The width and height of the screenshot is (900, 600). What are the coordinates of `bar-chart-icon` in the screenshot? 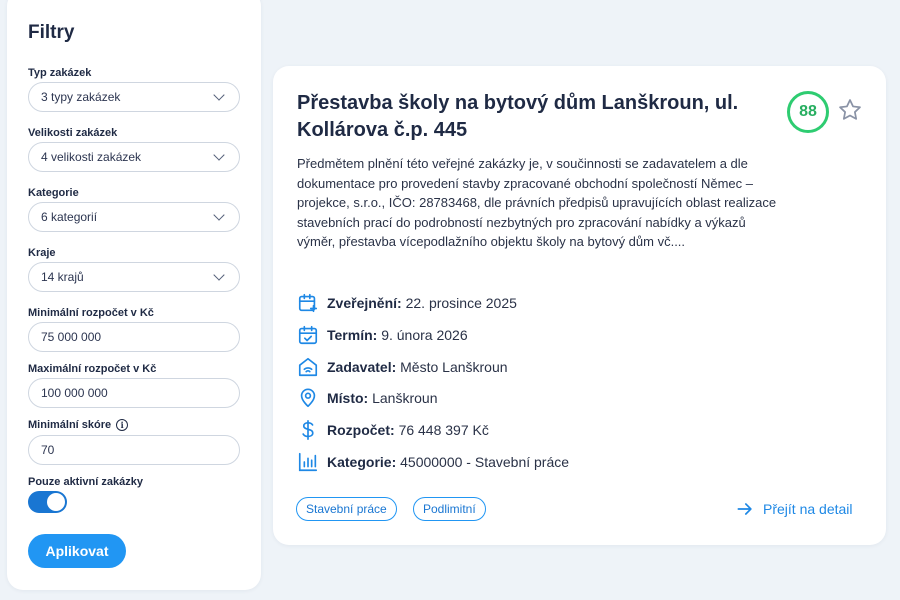 It's located at (308, 462).